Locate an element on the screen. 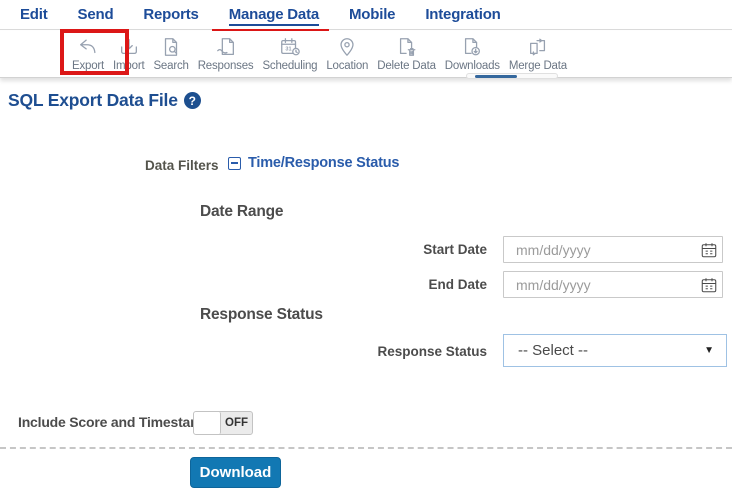  toolbar-scrollbar-thumb is located at coordinates (496, 76).